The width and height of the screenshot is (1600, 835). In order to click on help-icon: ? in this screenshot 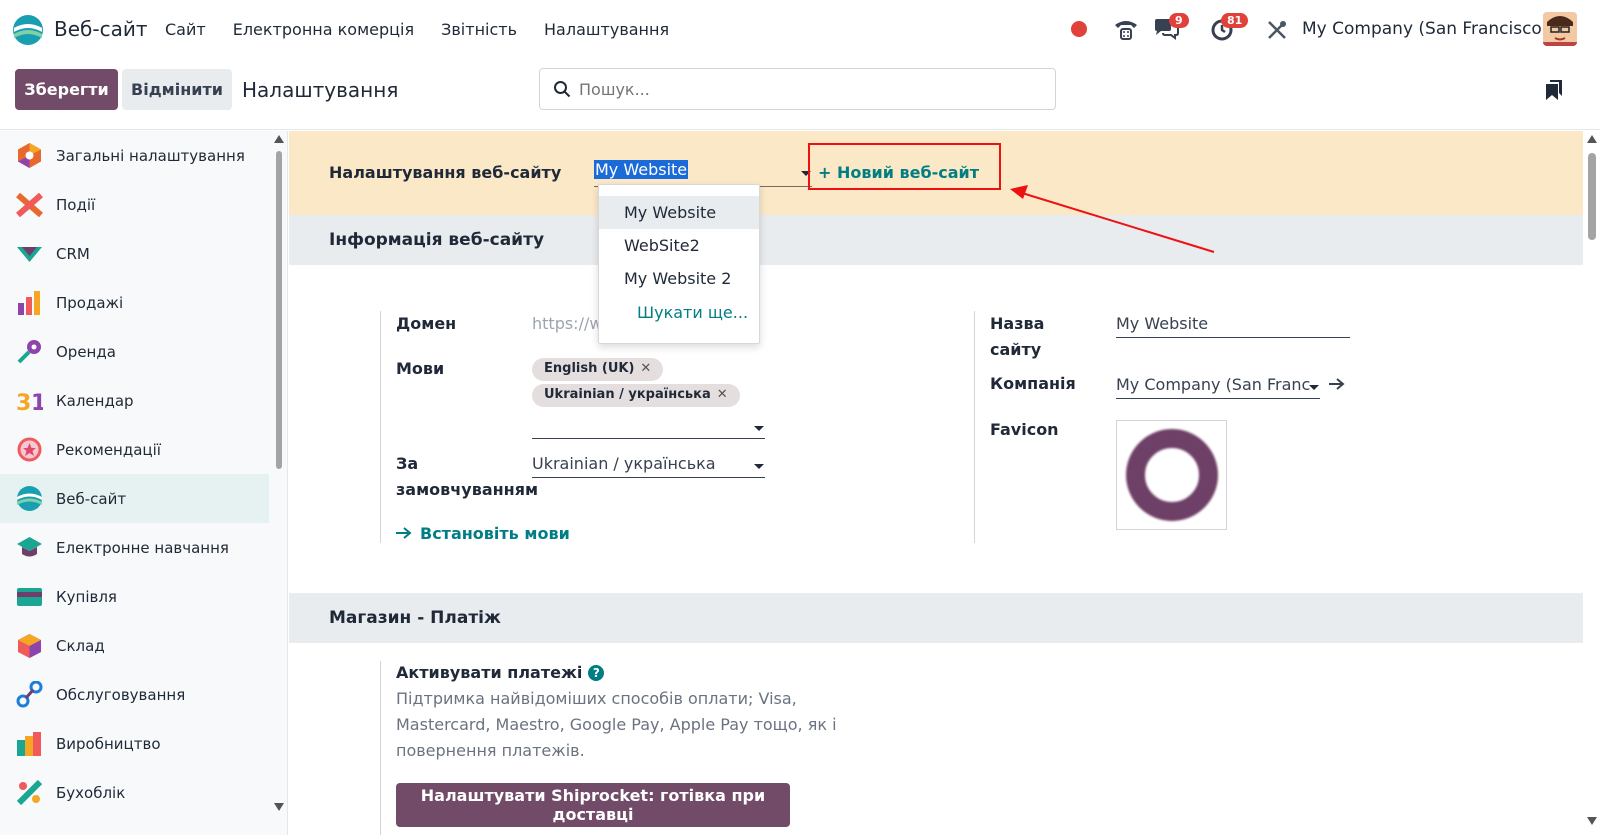, I will do `click(596, 673)`.